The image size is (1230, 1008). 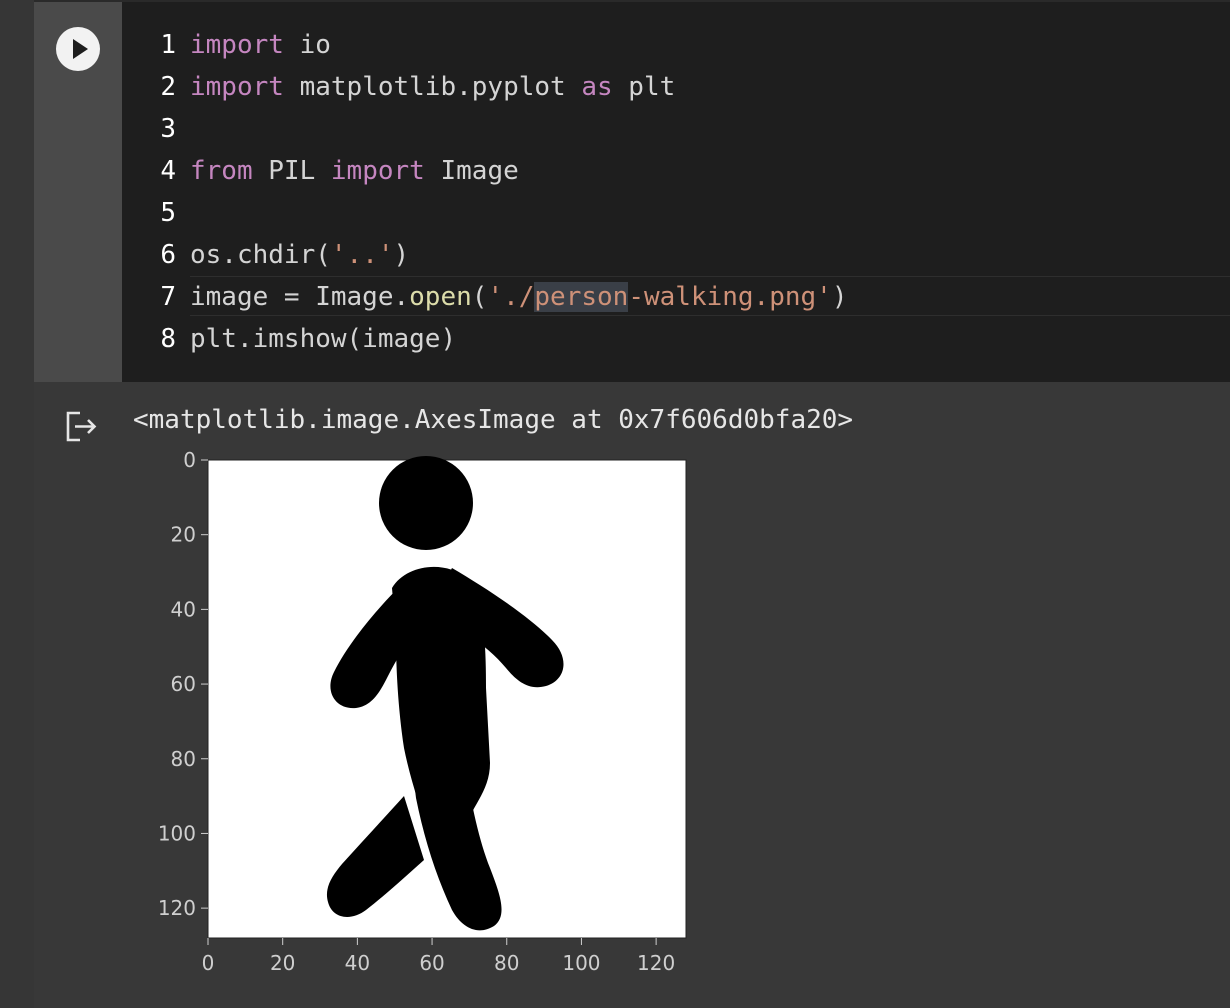 What do you see at coordinates (676, 213) in the screenshot?
I see `code-line: 5` at bounding box center [676, 213].